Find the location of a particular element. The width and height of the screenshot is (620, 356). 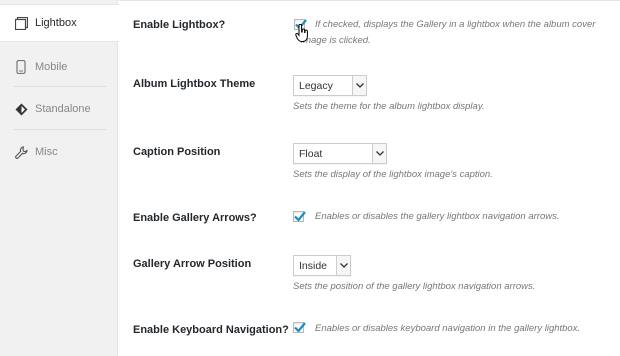

tab-label: Mobile is located at coordinates (51, 67).